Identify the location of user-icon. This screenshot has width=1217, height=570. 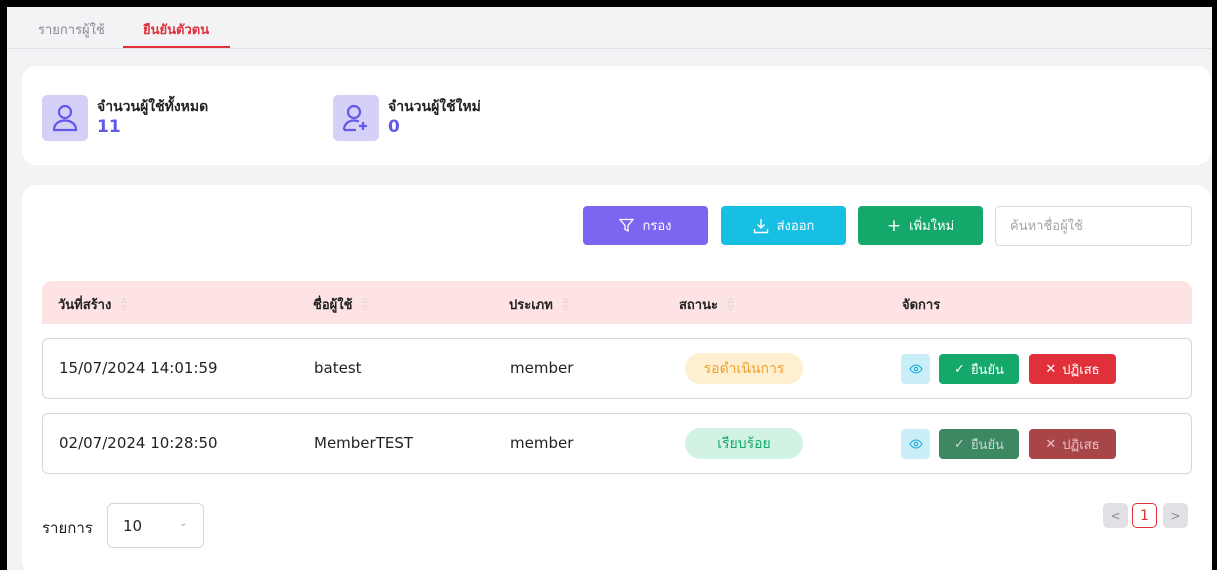
(65, 118).